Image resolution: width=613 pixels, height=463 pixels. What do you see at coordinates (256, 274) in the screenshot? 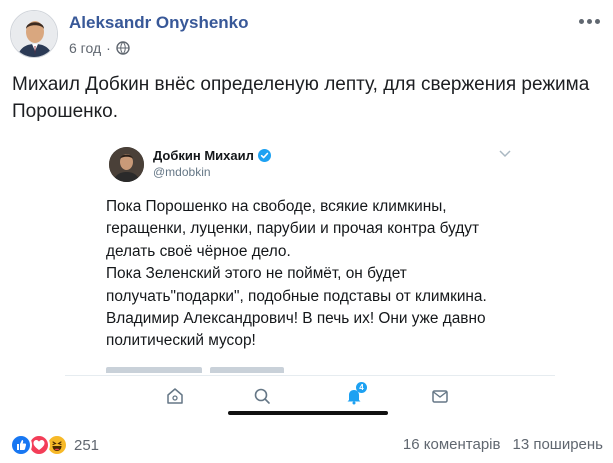
I see `tweet-line: Пока Зеленский этого не поймёт, он будет` at bounding box center [256, 274].